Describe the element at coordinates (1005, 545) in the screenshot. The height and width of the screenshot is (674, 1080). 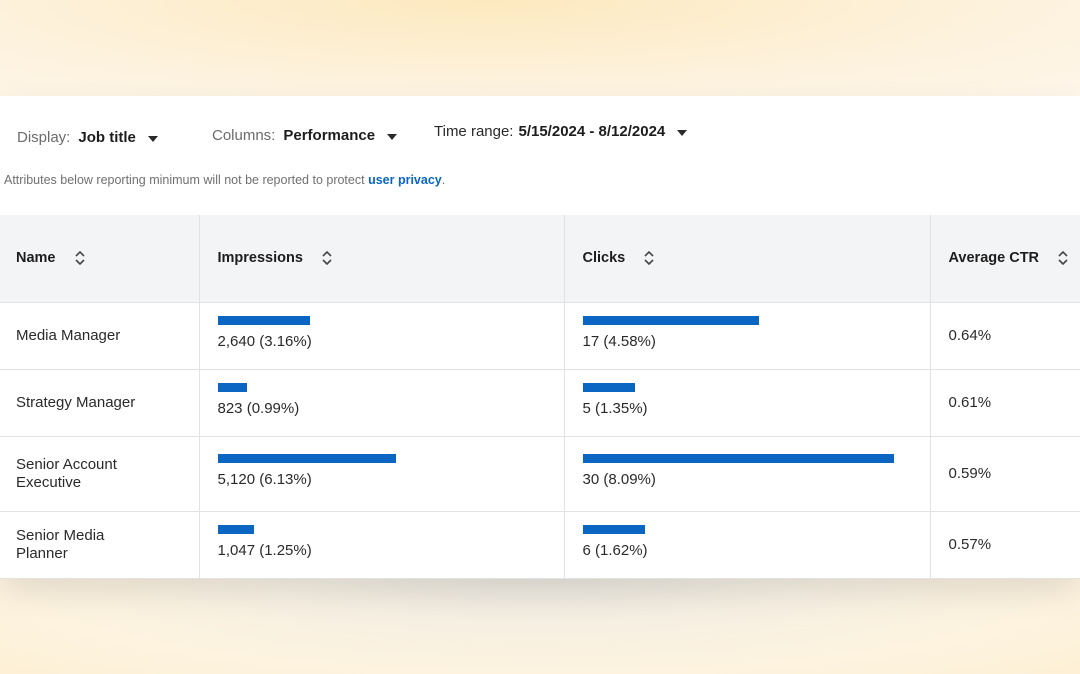
I see `average-ctr-value: 0.57%` at that location.